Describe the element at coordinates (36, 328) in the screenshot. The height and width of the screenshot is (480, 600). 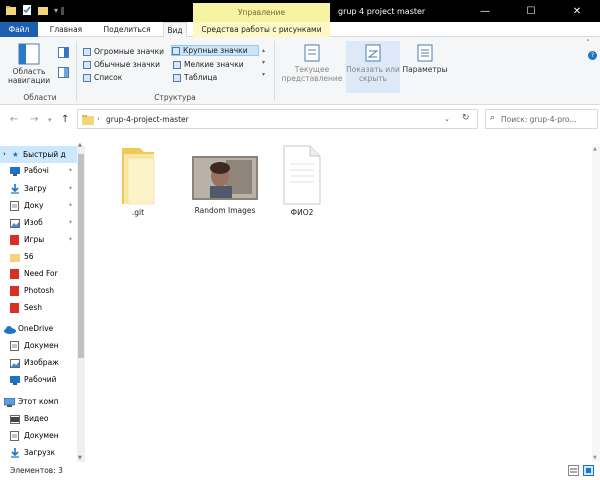
I see `nav-item-label: OneDrive` at that location.